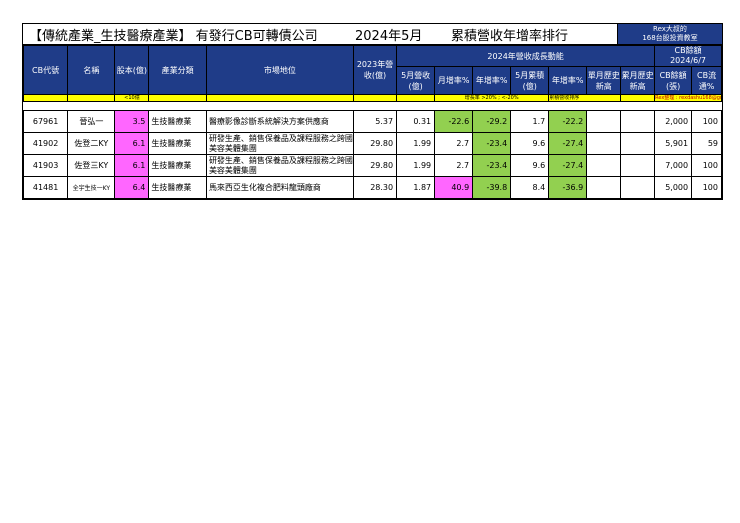 This screenshot has width=740, height=523. I want to click on header-cb-float: CB流通%, so click(706, 80).